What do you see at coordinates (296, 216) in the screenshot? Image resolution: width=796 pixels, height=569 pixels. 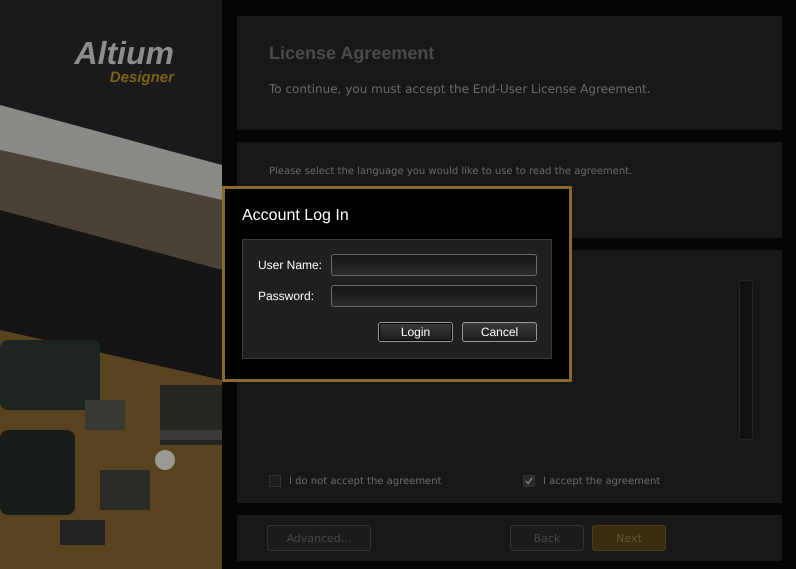 I see `dialog-title: Account Log In` at bounding box center [296, 216].